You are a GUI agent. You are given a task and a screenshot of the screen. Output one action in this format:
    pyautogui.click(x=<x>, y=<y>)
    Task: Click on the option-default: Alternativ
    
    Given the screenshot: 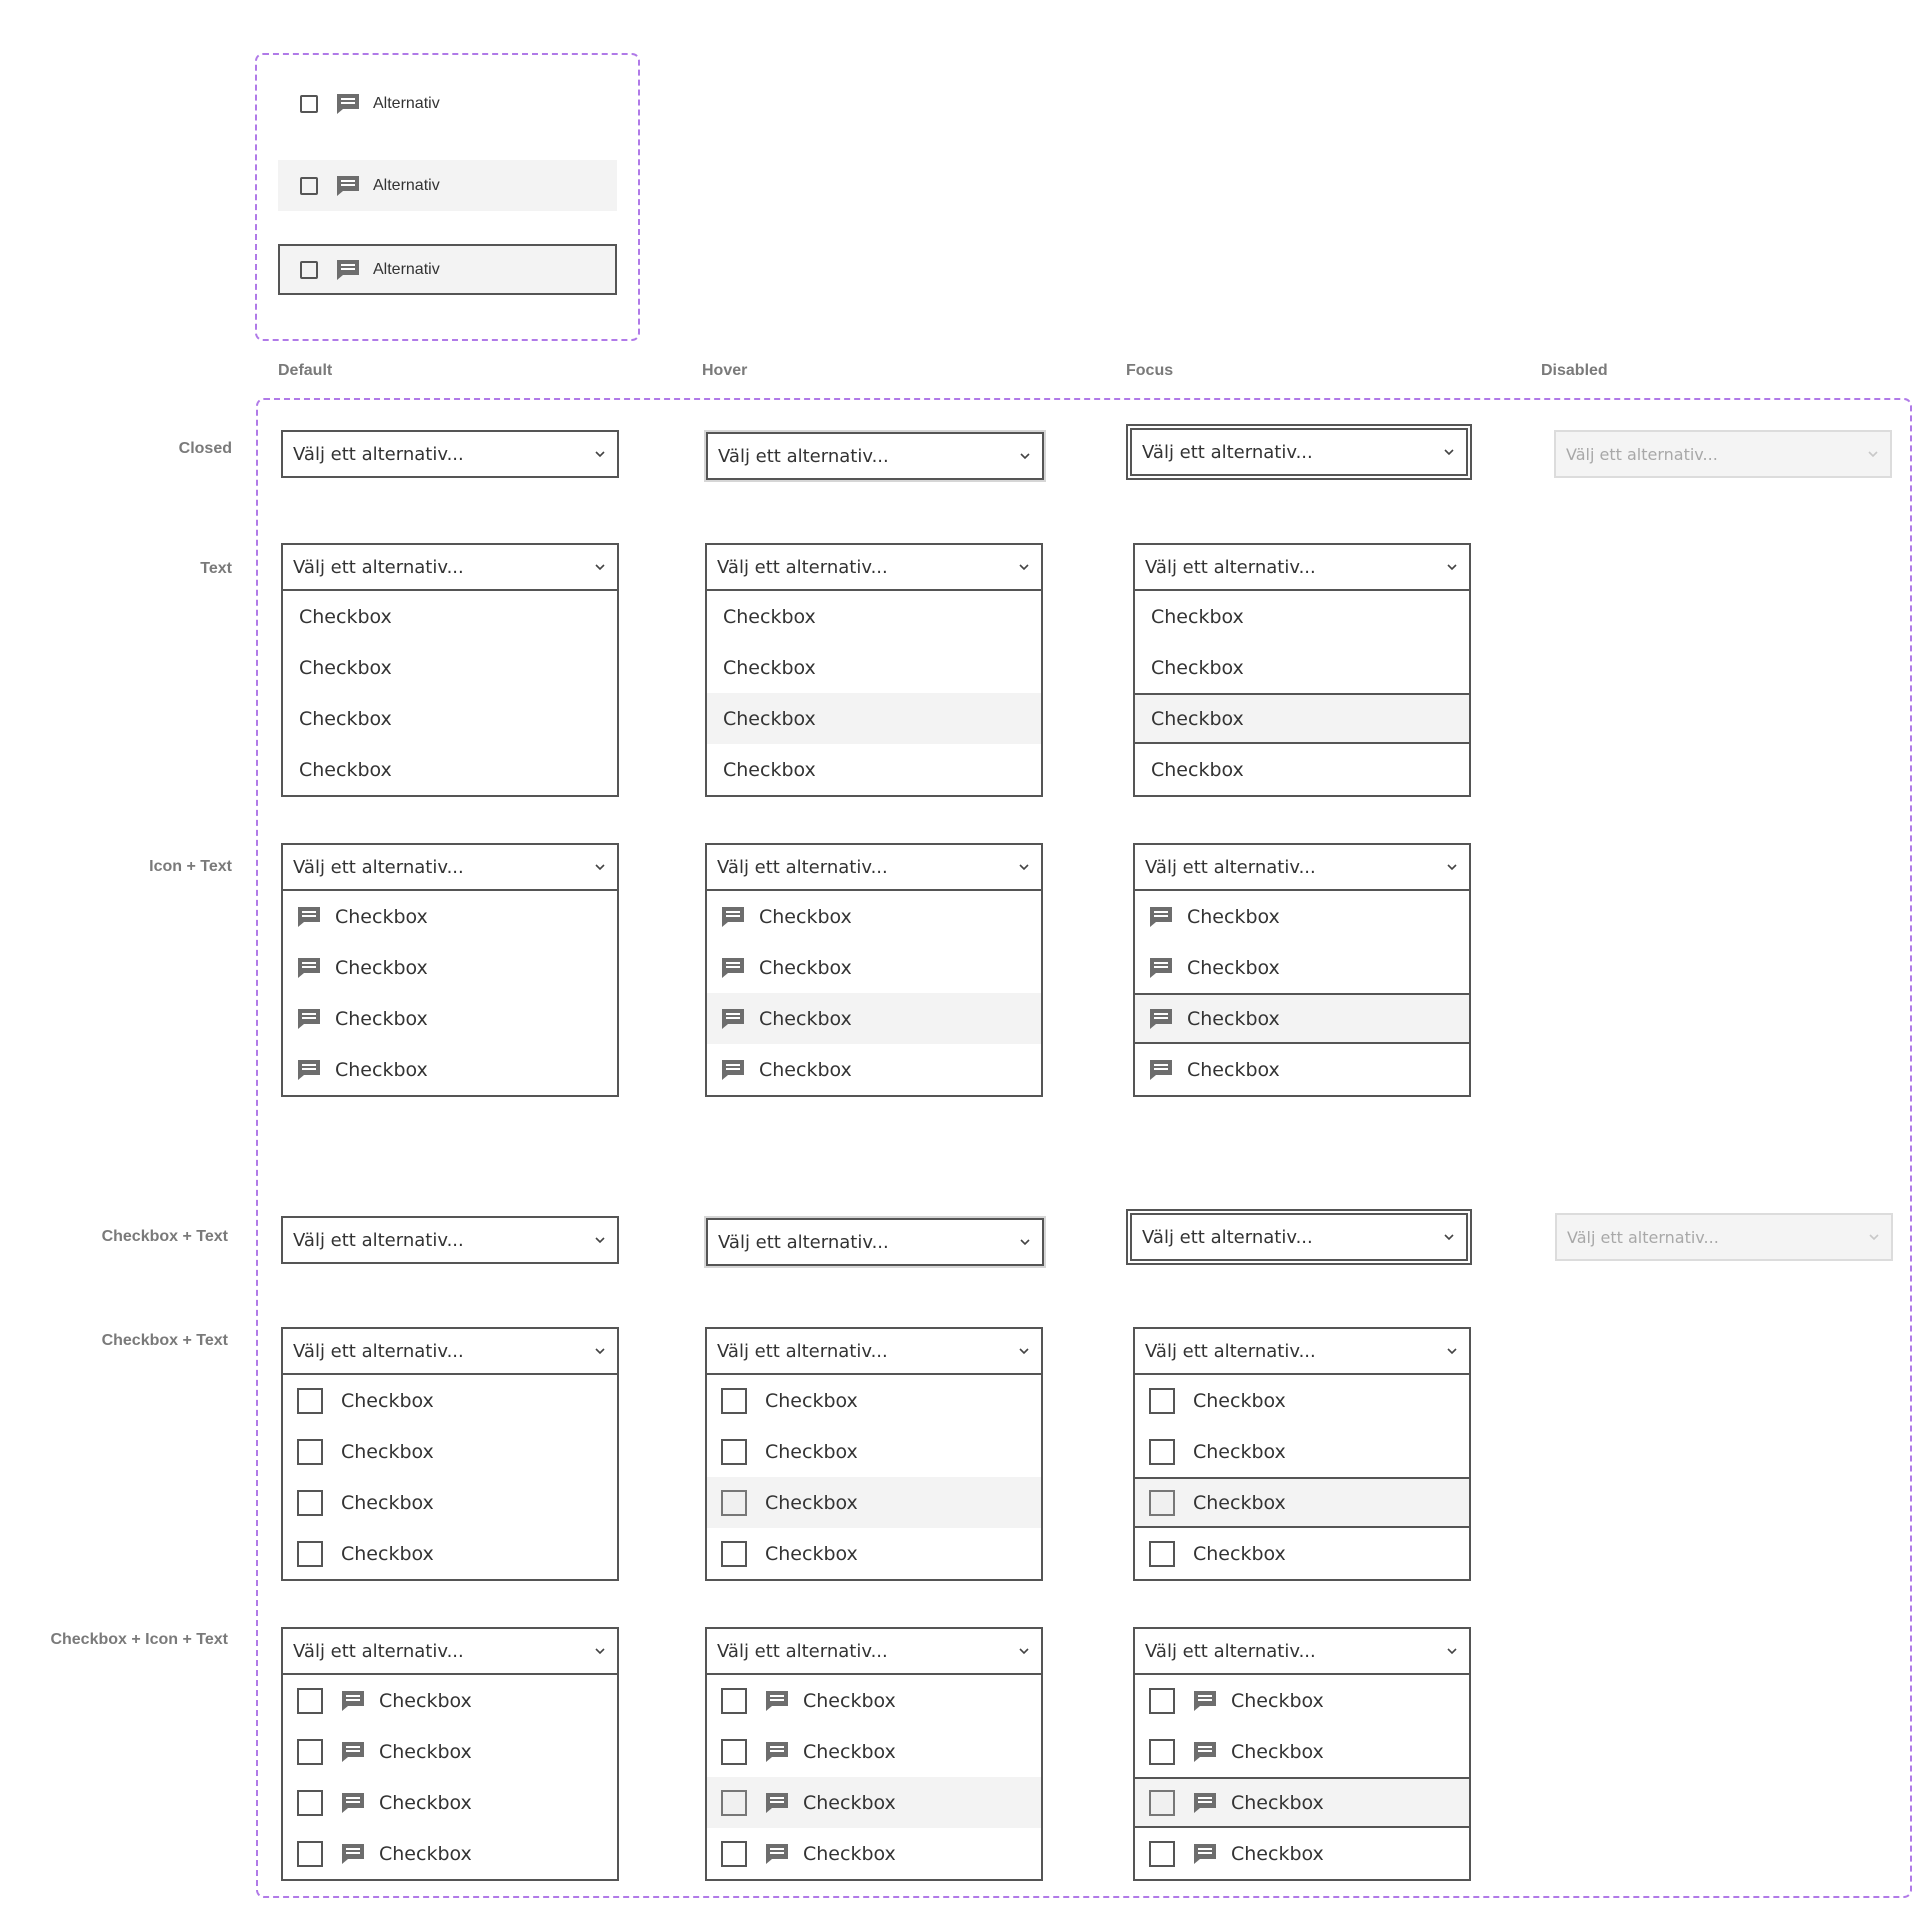 What is the action you would take?
    pyautogui.click(x=447, y=103)
    